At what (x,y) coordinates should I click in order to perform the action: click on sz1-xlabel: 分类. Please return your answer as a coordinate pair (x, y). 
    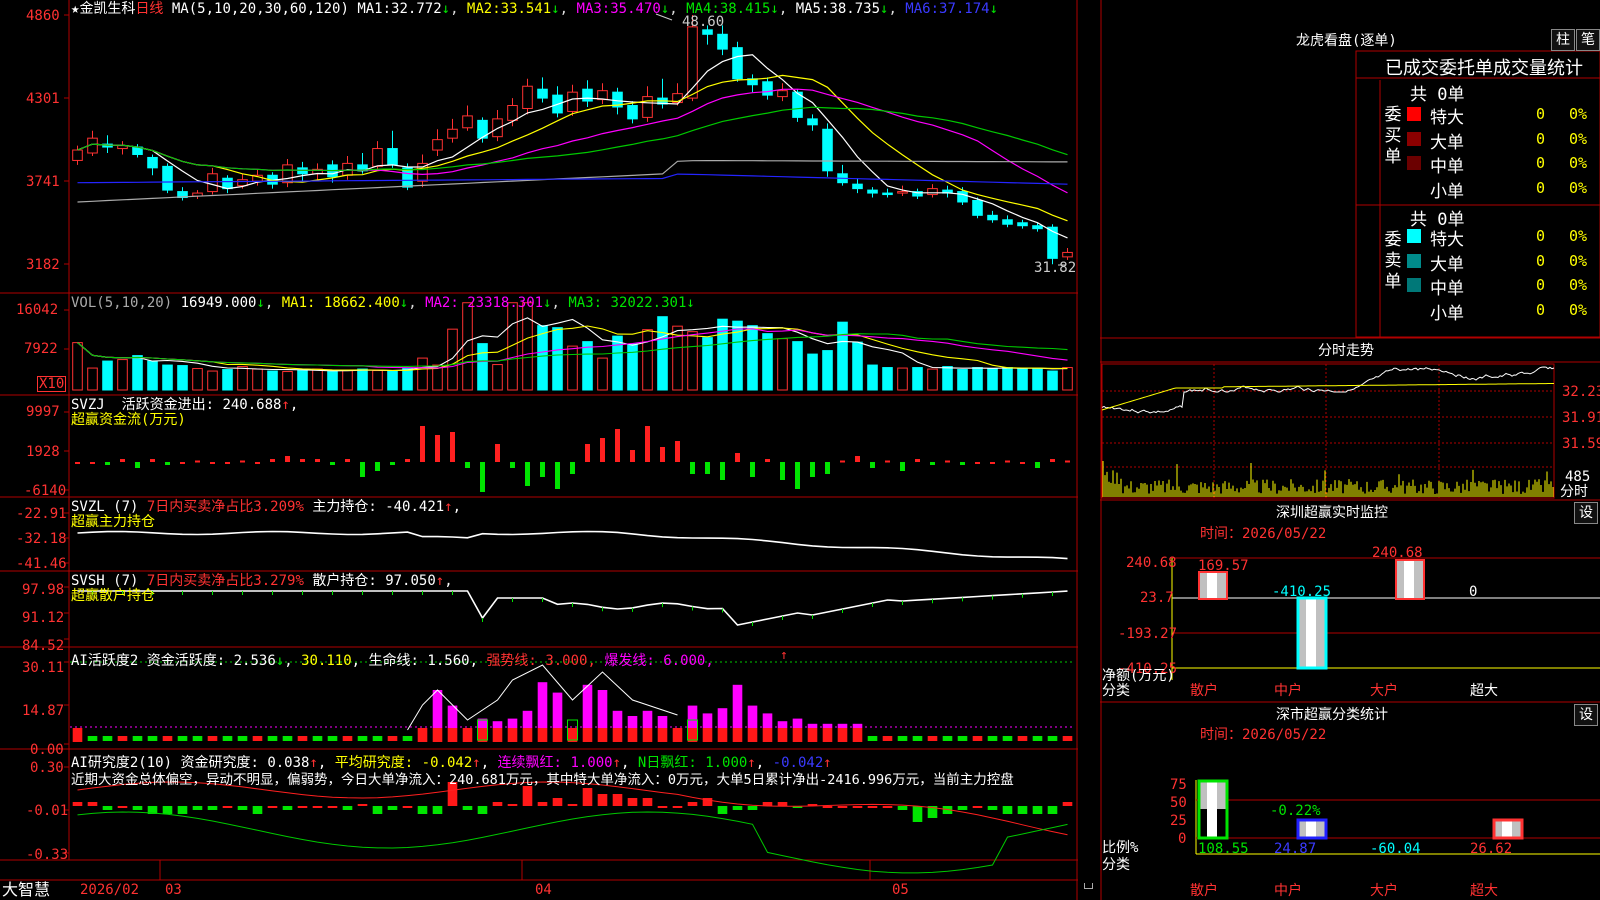
    Looking at the image, I should click on (1116, 691).